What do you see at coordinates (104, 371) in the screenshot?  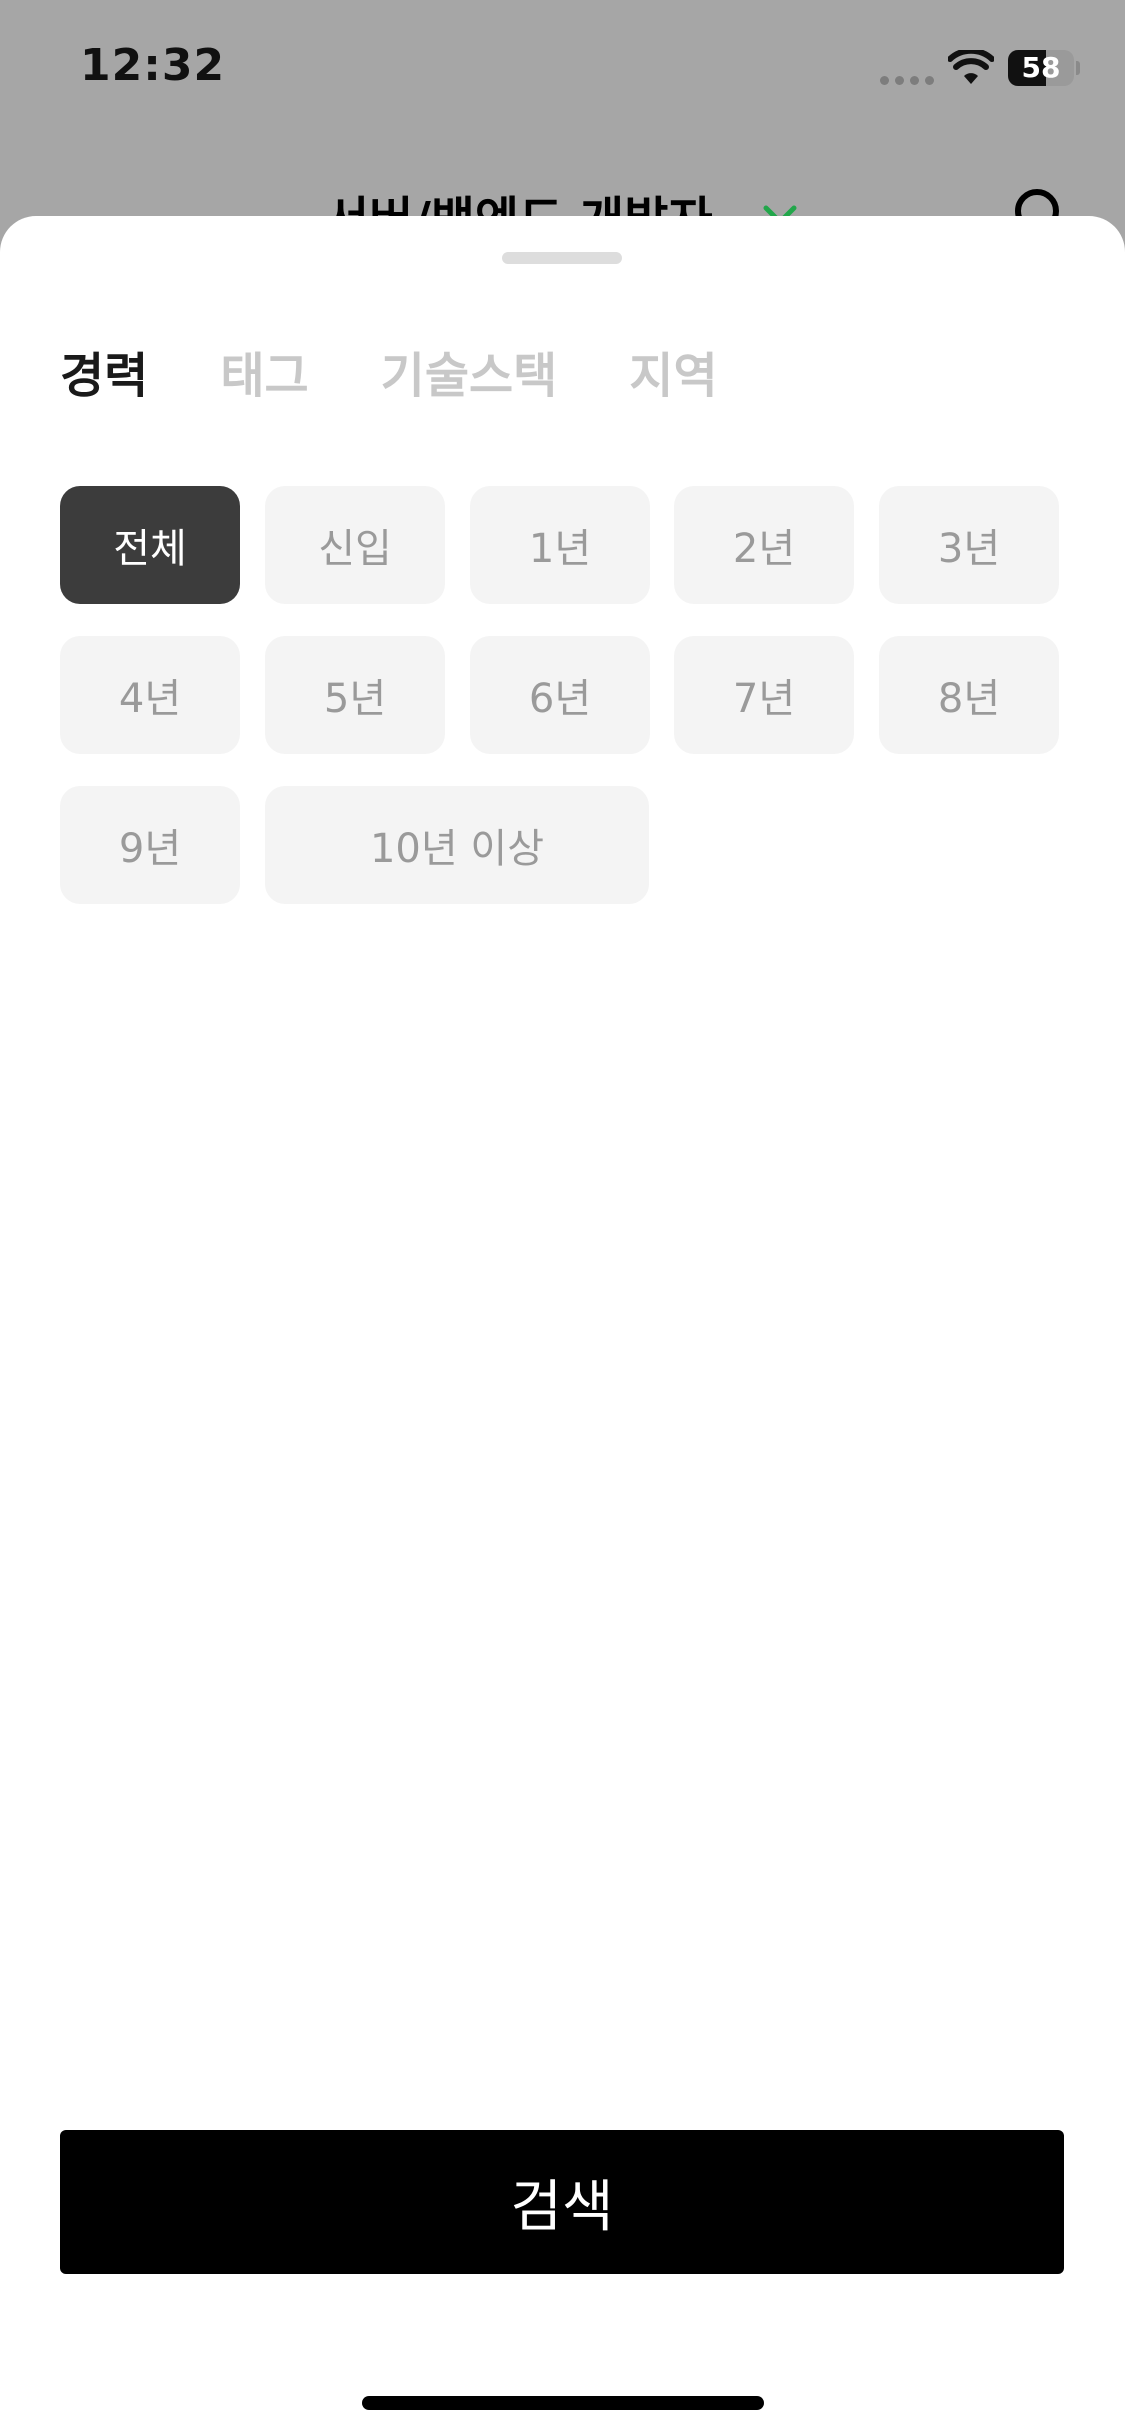 I see `tab-career: 경력` at bounding box center [104, 371].